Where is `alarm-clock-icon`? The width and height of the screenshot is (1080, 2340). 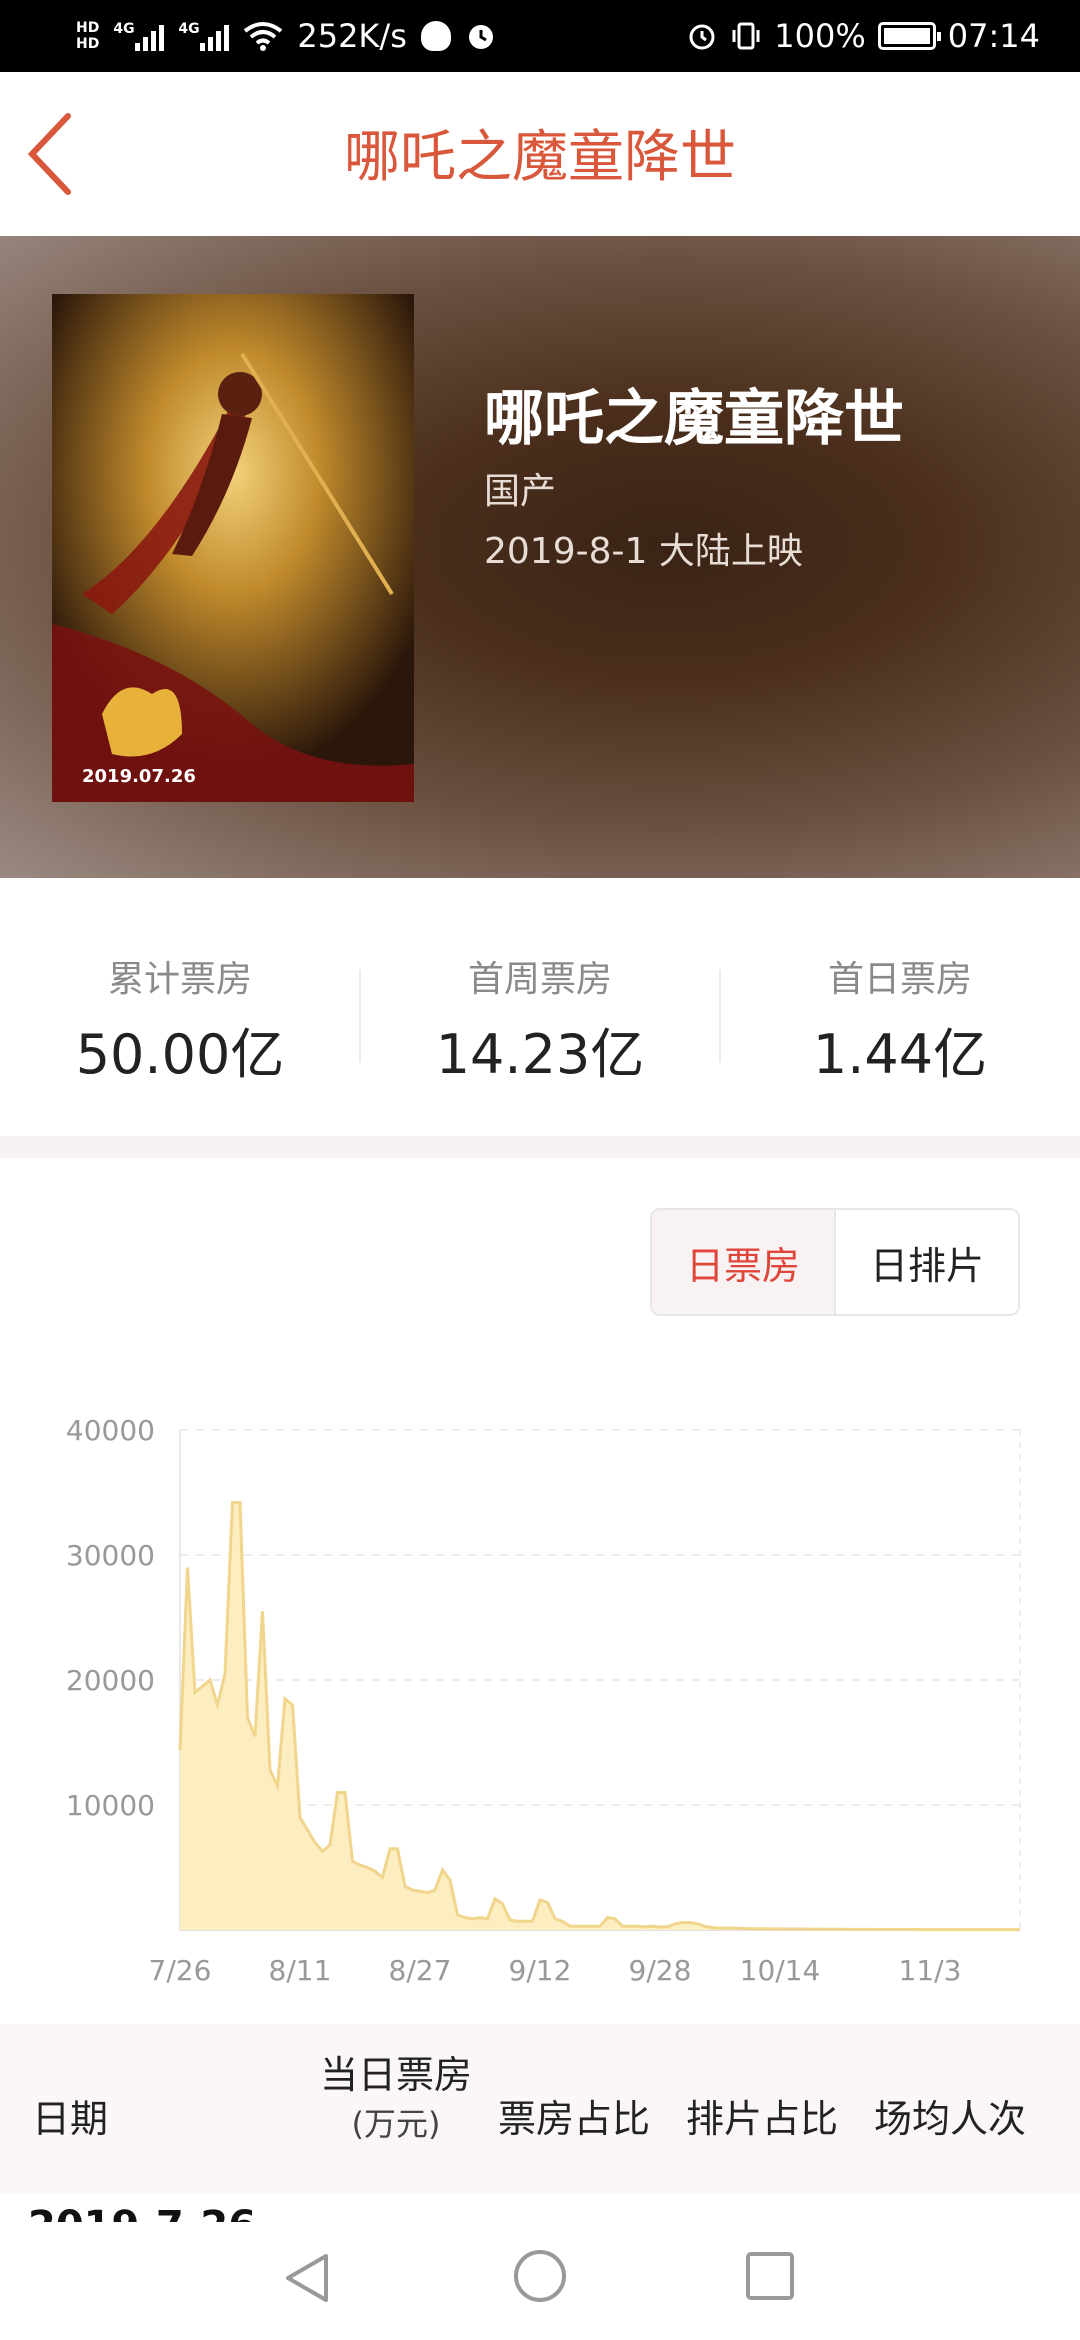
alarm-clock-icon is located at coordinates (480, 37).